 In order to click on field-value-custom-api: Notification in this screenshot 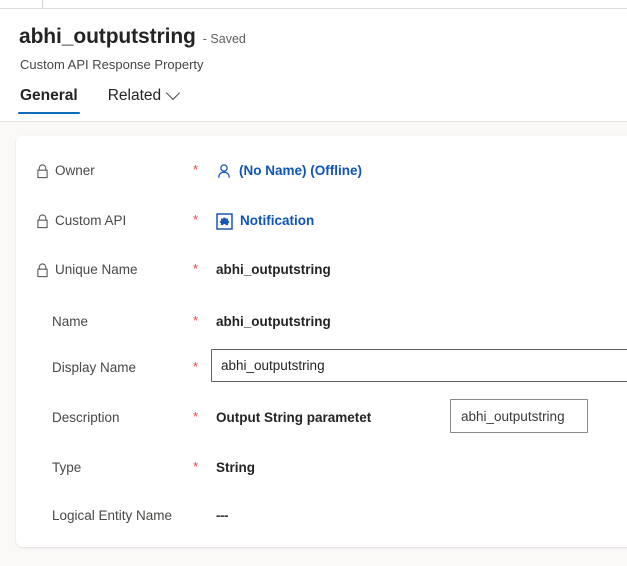, I will do `click(265, 221)`.